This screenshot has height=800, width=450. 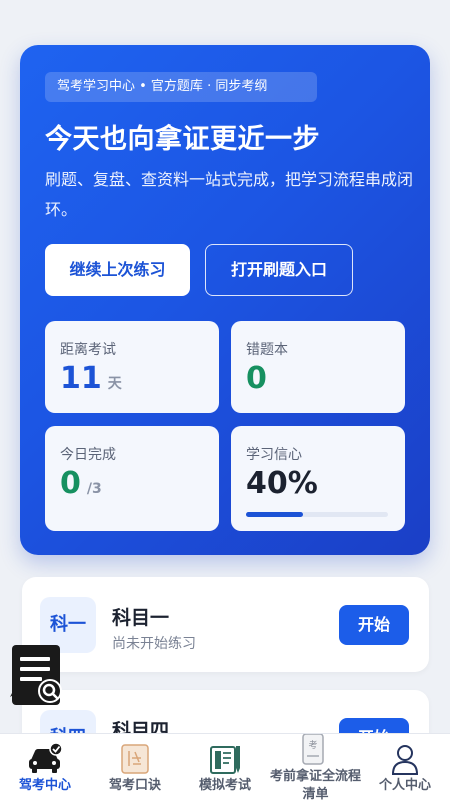 What do you see at coordinates (134, 785) in the screenshot?
I see `tab-label: 驾考口诀` at bounding box center [134, 785].